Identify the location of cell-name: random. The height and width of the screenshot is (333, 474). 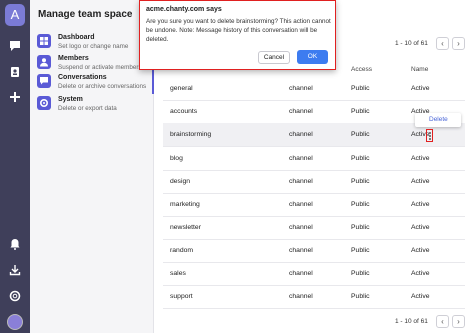
(182, 250).